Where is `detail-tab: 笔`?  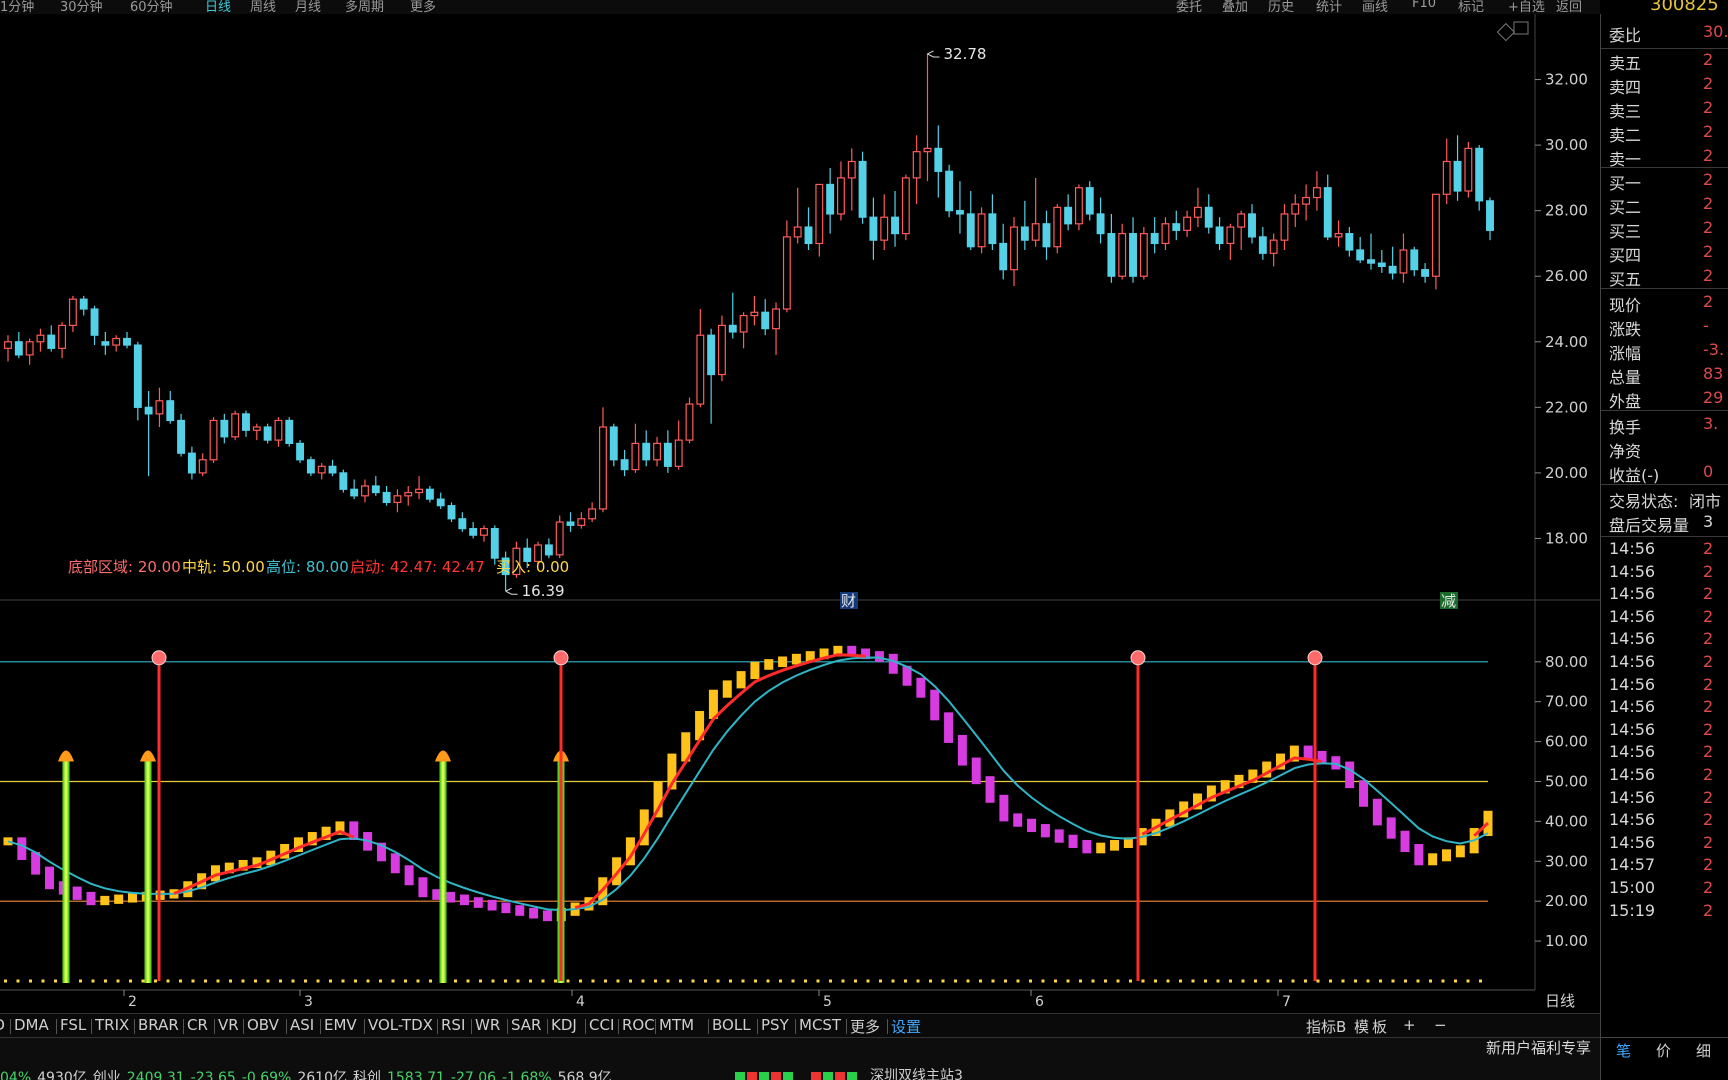
detail-tab: 笔 is located at coordinates (1623, 1050).